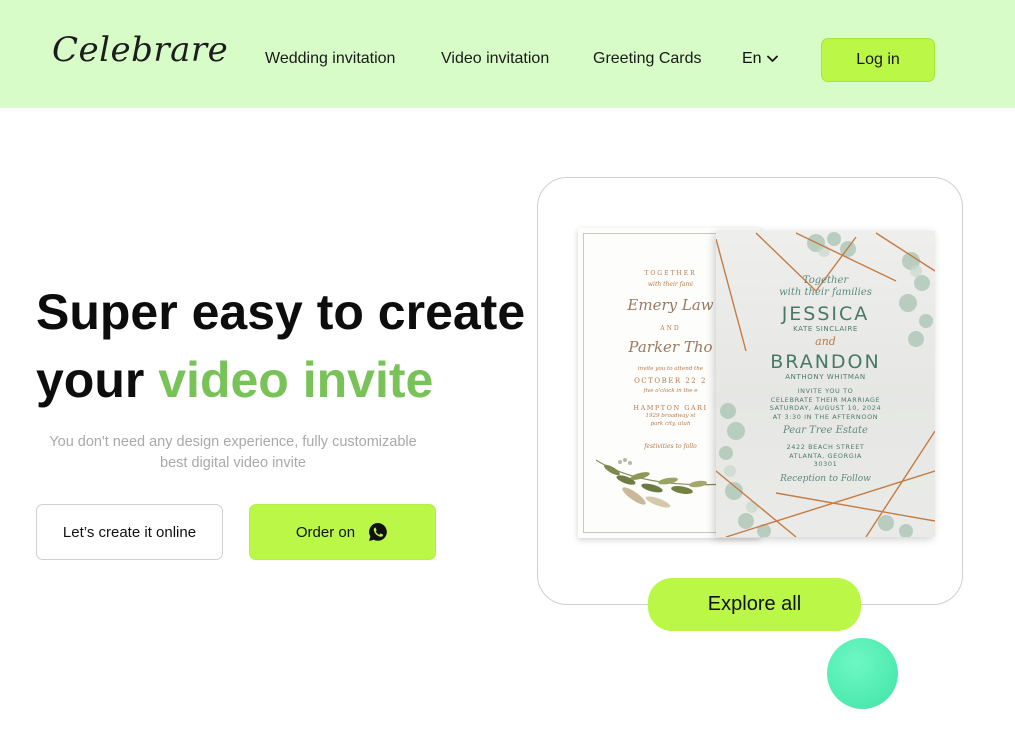 The height and width of the screenshot is (735, 1015). Describe the element at coordinates (825, 314) in the screenshot. I see `front-card-name1: JESSICA` at that location.